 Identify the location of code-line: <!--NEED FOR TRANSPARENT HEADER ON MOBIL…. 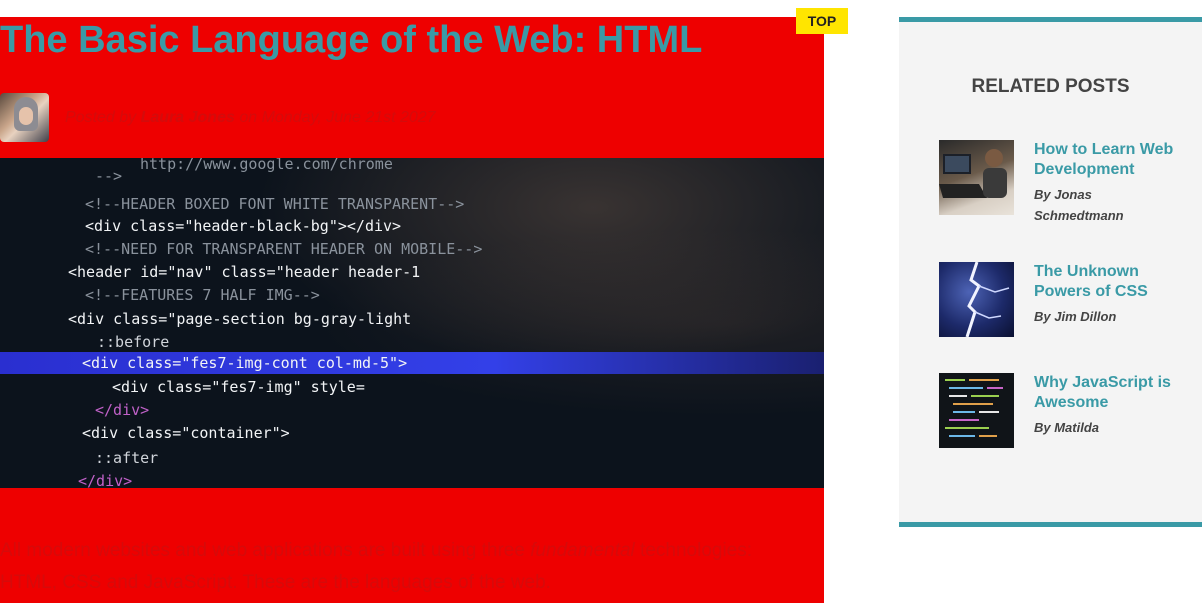
(284, 249).